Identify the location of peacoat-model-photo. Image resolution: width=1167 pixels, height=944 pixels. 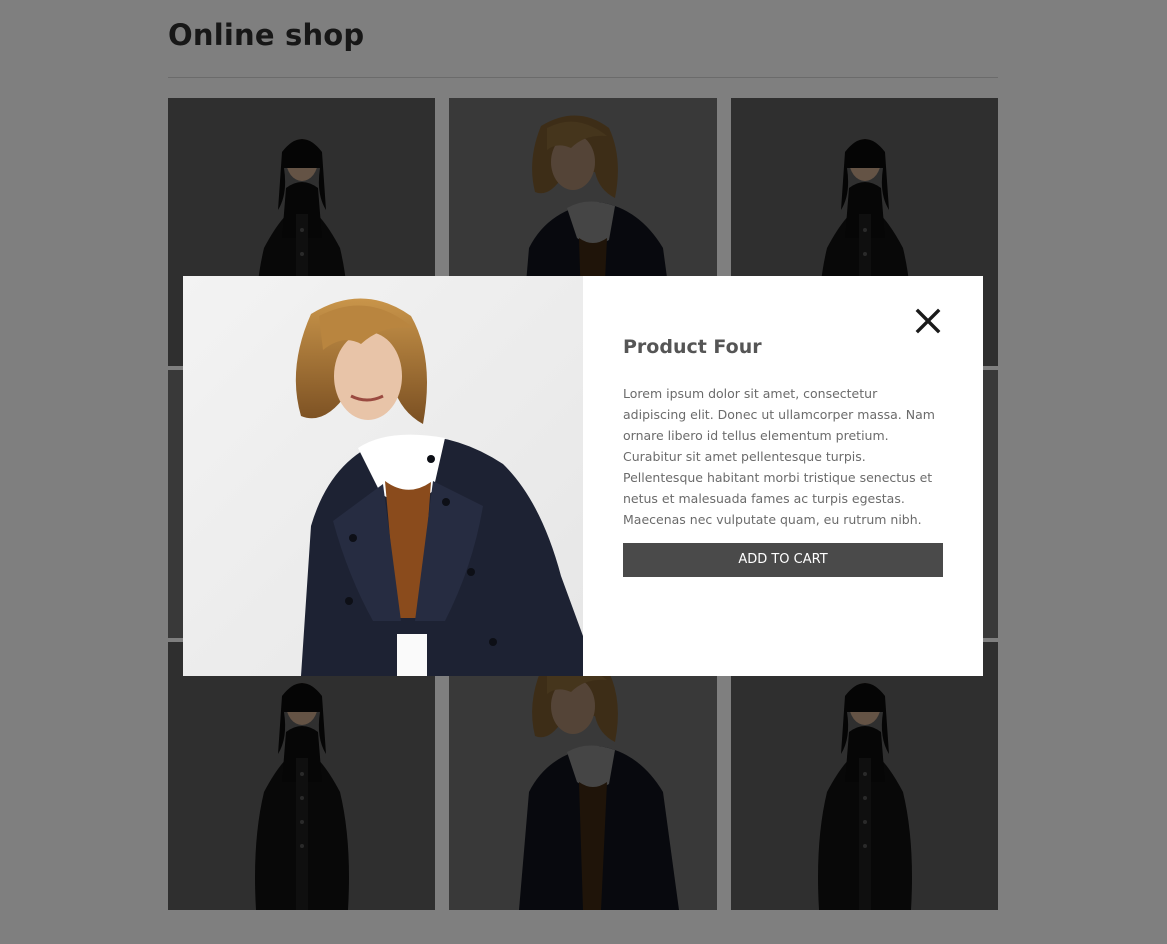
(383, 476).